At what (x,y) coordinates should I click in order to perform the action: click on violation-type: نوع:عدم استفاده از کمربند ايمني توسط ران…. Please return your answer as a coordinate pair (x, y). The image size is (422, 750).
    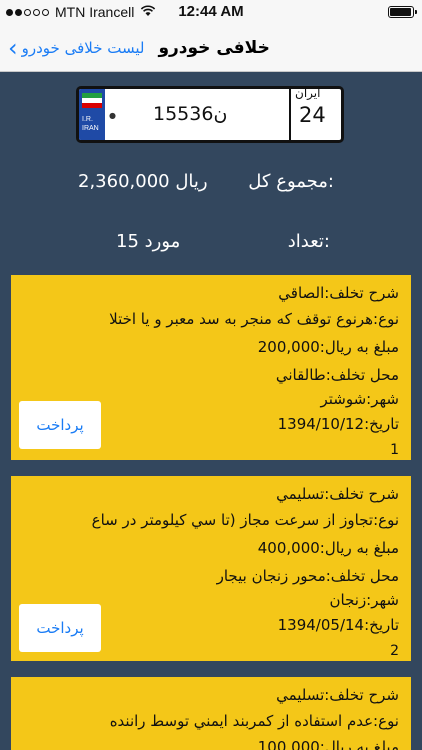
    Looking at the image, I should click on (254, 721).